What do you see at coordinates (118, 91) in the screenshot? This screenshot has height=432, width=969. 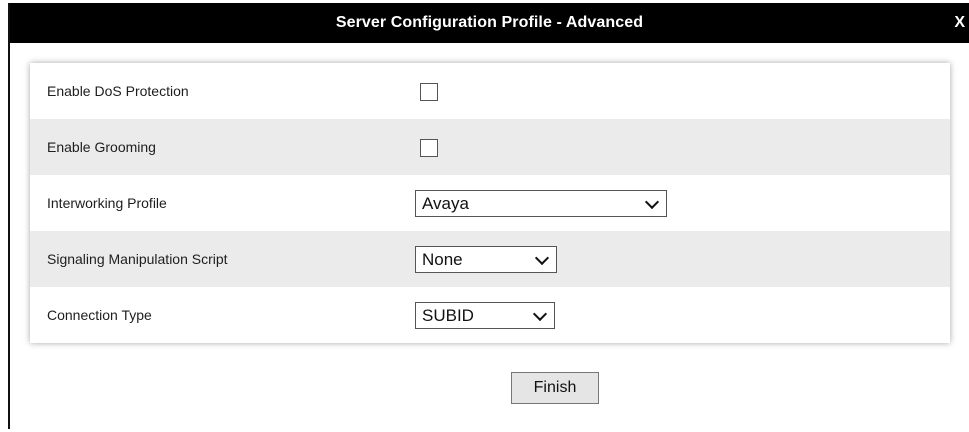 I see `enable-dos-protection-label: Enable DoS Protection` at bounding box center [118, 91].